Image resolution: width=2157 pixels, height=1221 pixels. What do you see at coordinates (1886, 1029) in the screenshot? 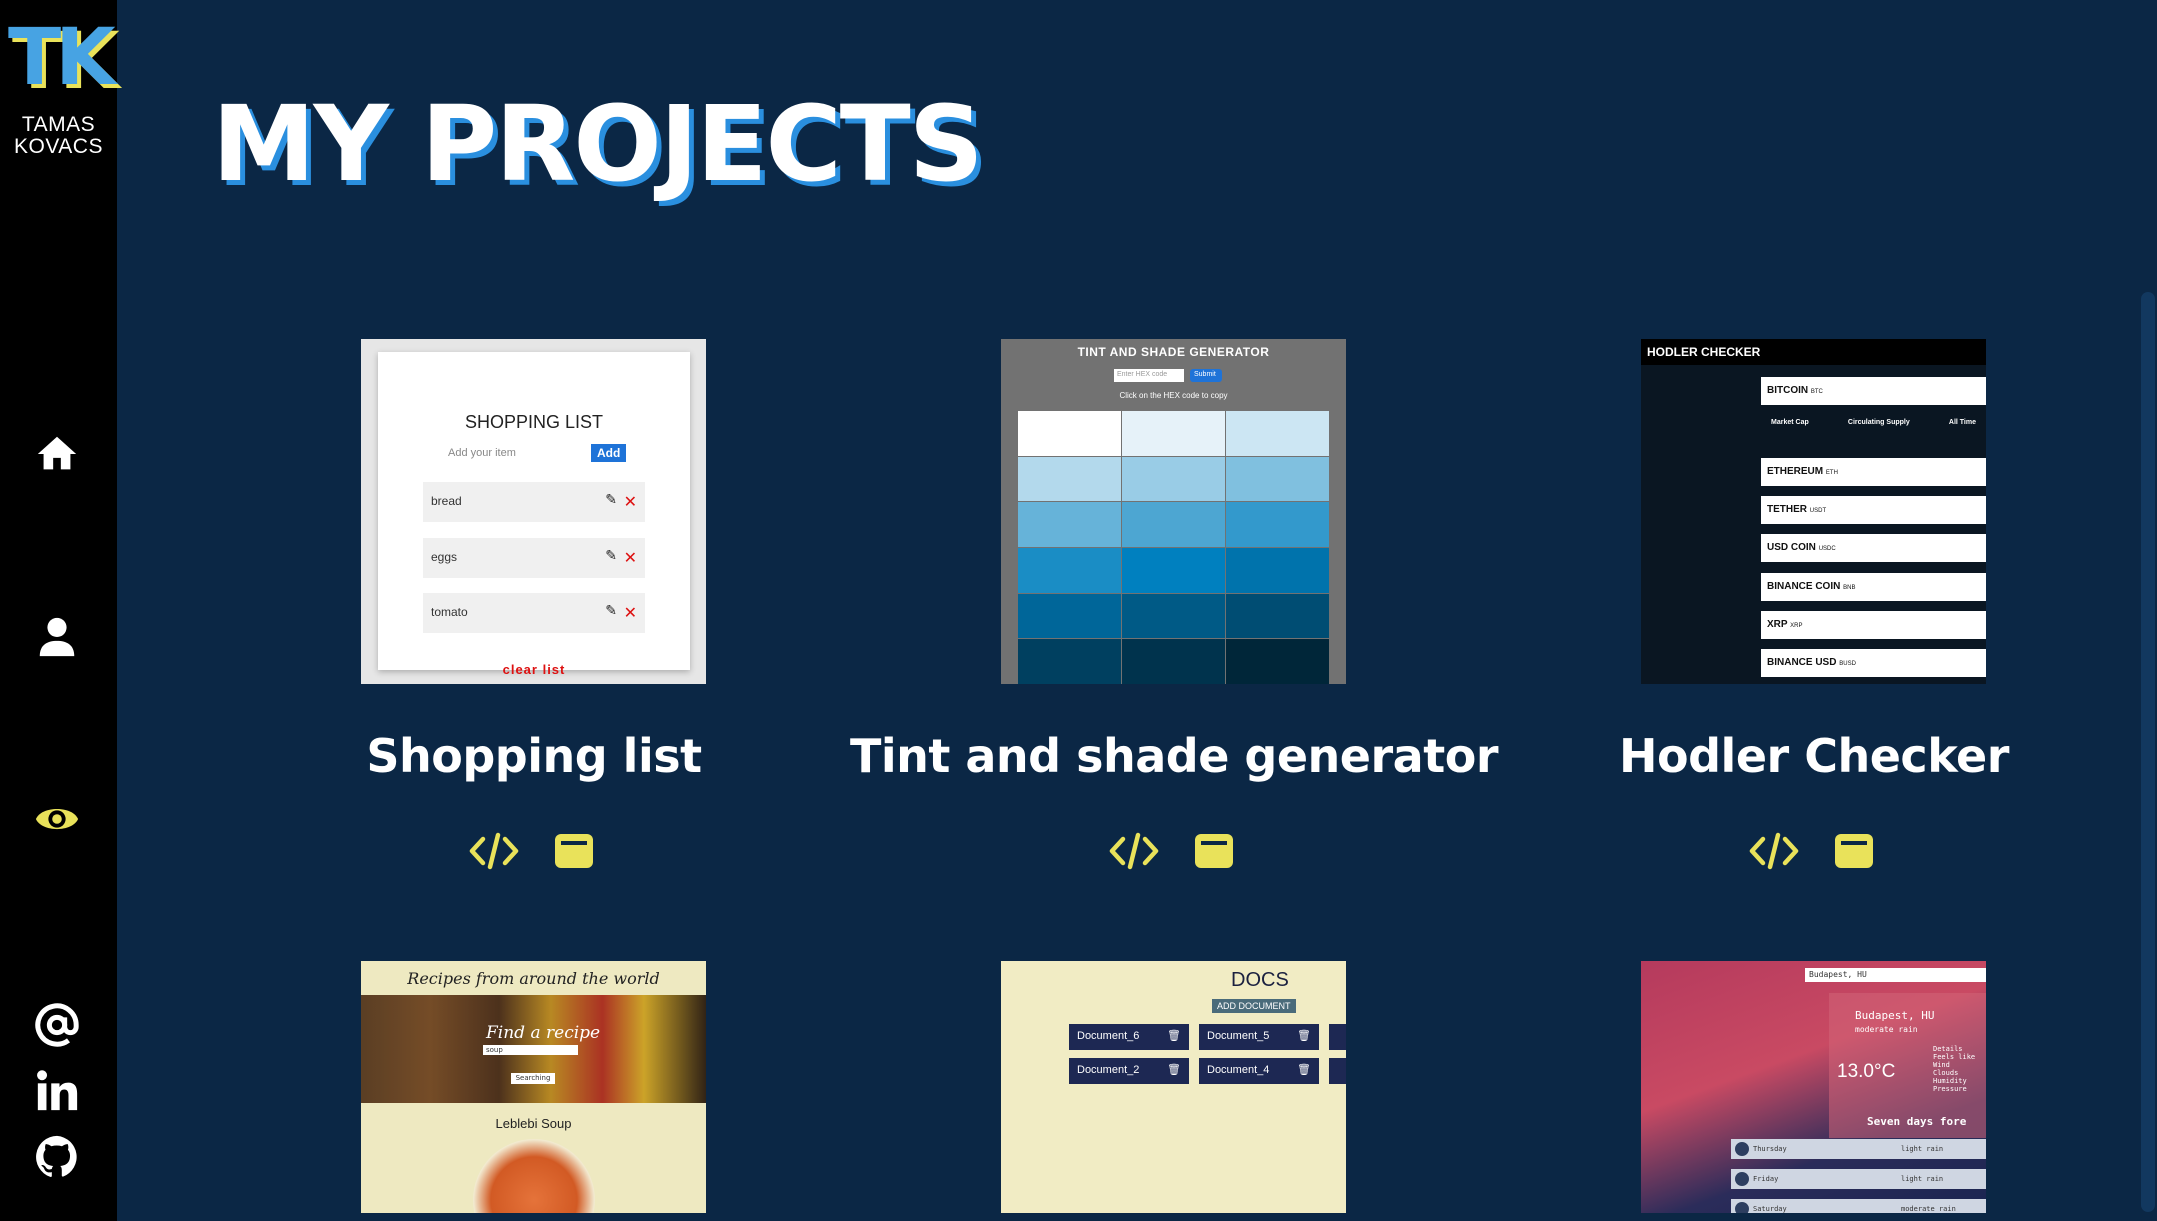
I see `preview-condition: moderate rain` at bounding box center [1886, 1029].